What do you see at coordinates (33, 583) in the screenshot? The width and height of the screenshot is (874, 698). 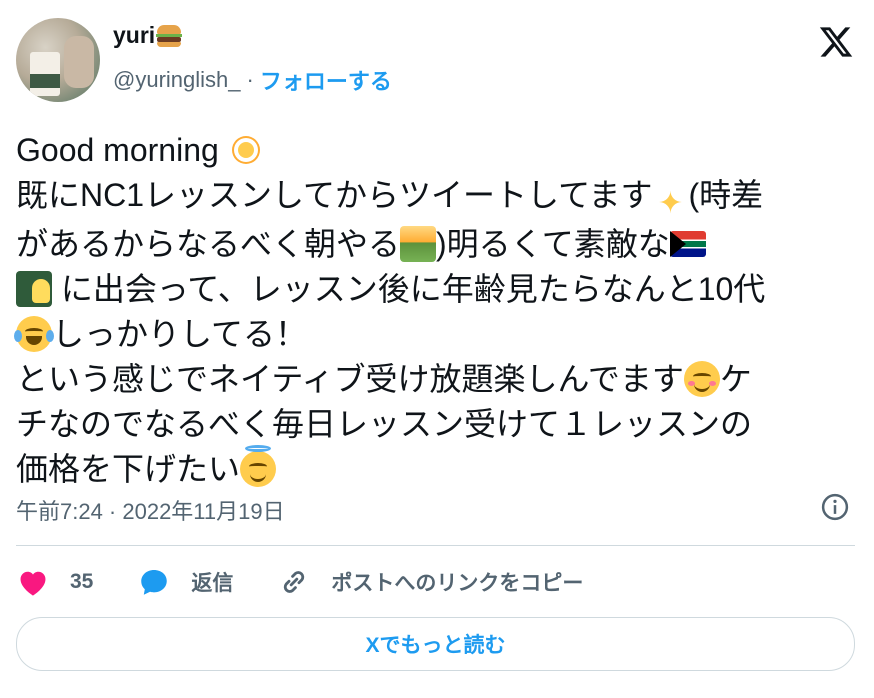 I see `heart-icon` at bounding box center [33, 583].